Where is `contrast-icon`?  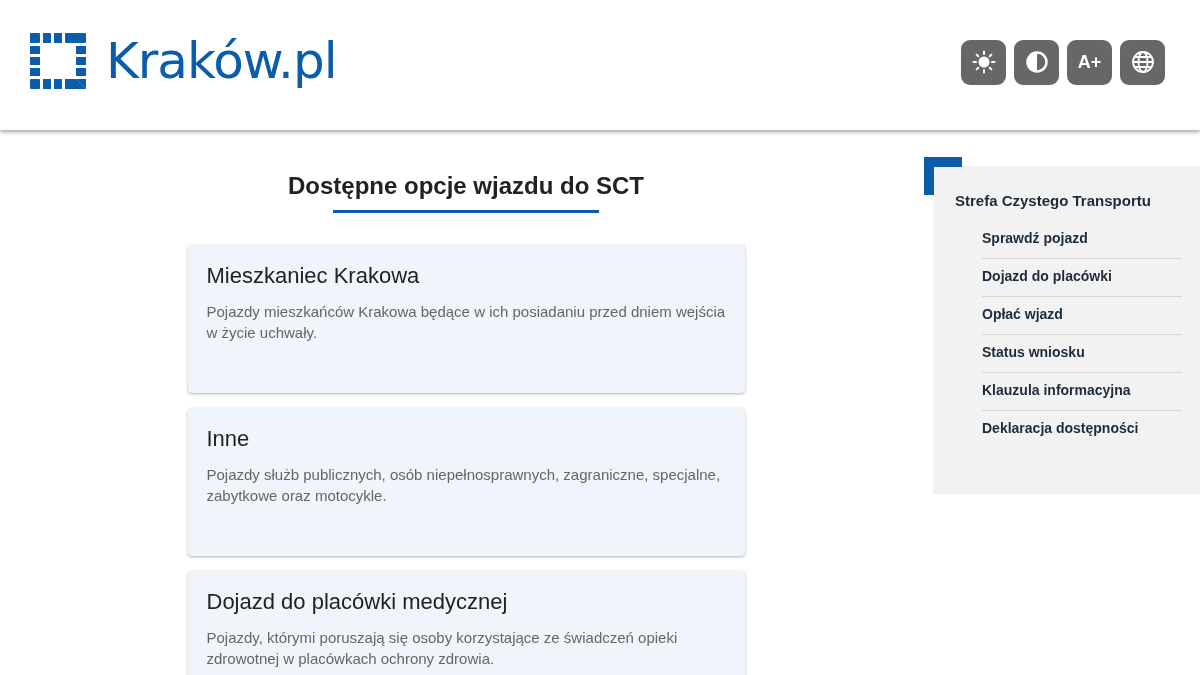
contrast-icon is located at coordinates (1036, 62).